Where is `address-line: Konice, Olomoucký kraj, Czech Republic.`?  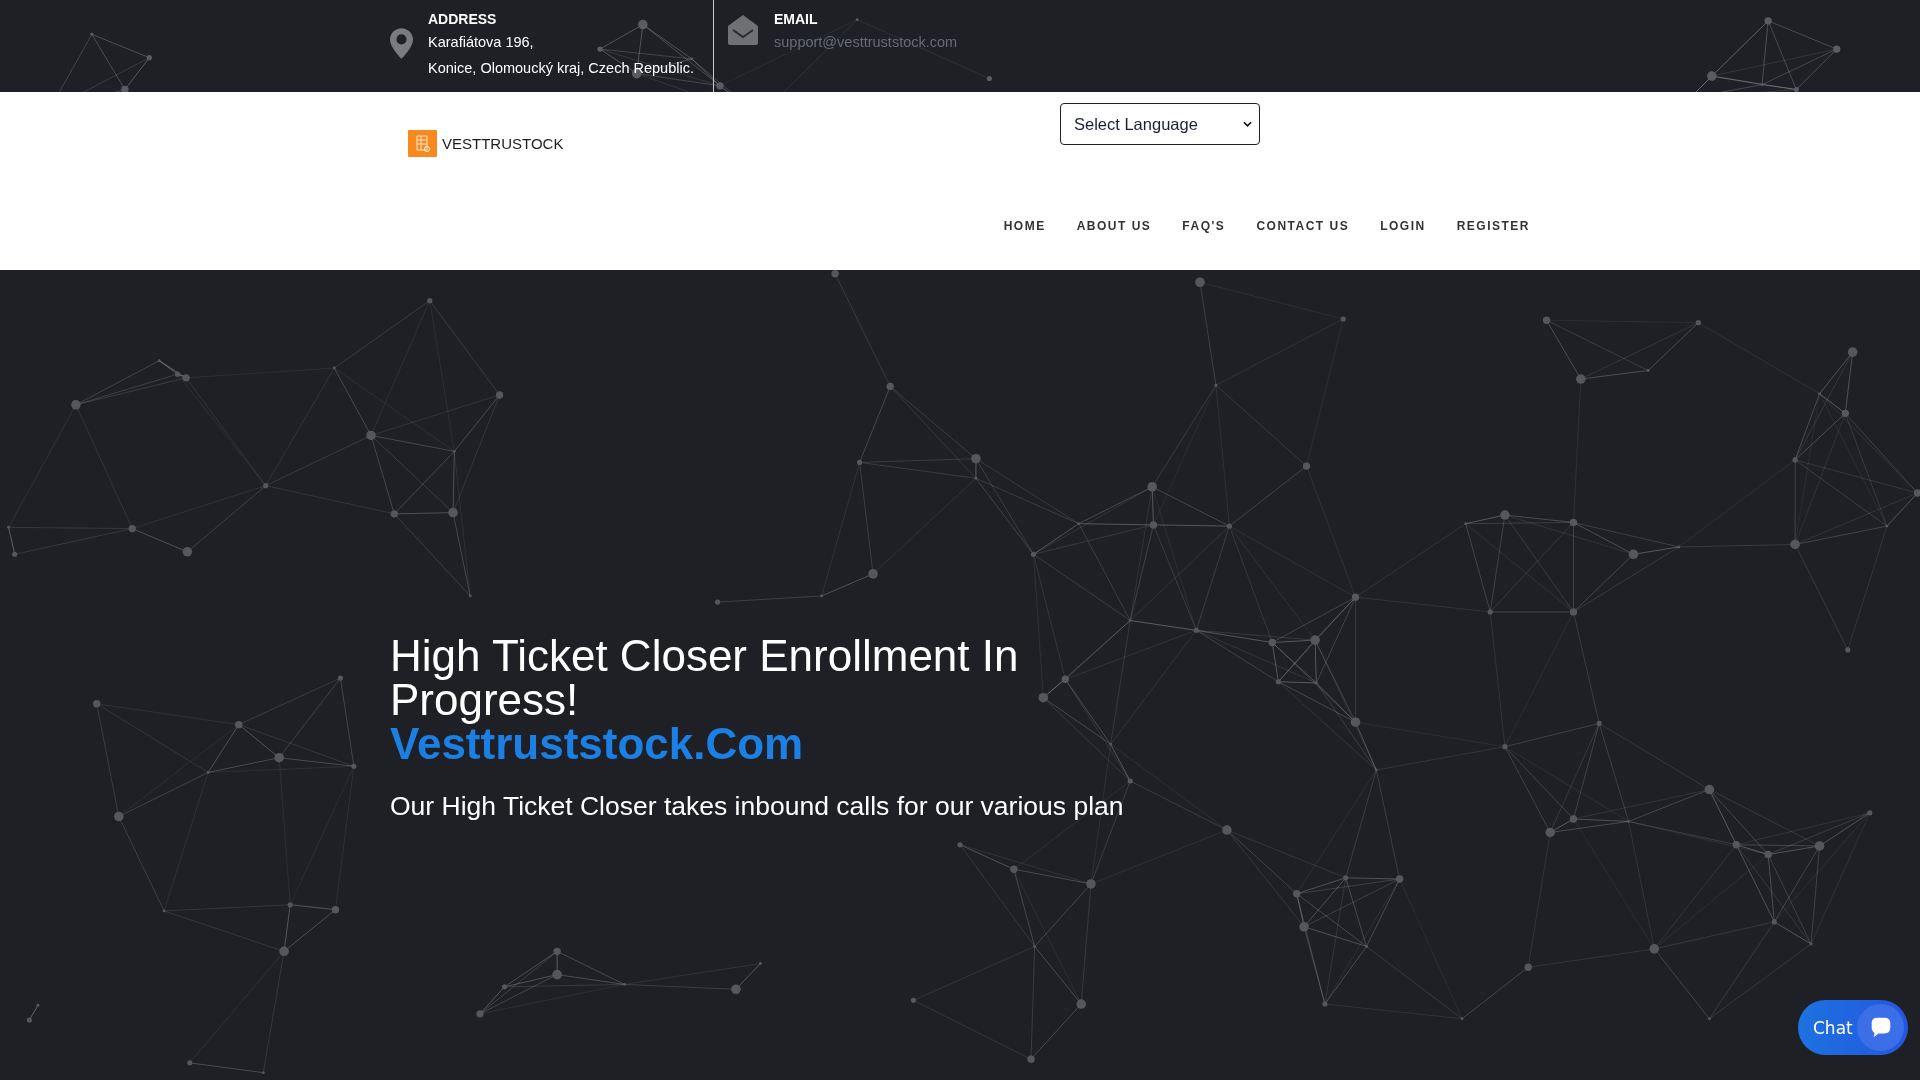 address-line: Konice, Olomoucký kraj, Czech Republic. is located at coordinates (561, 68).